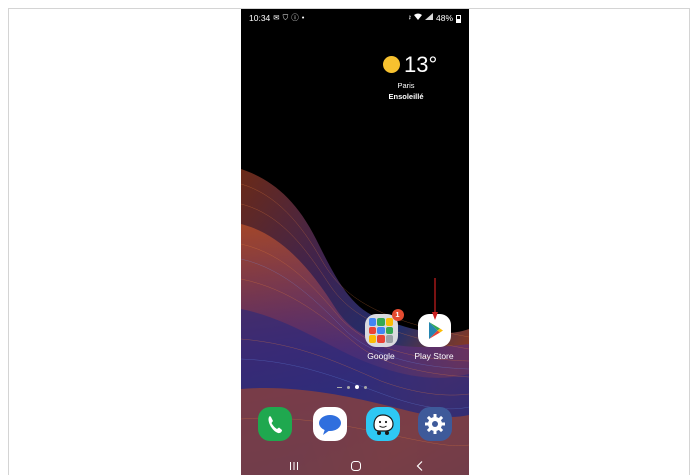 This screenshot has height=475, width=692. I want to click on page-dot-active, so click(357, 387).